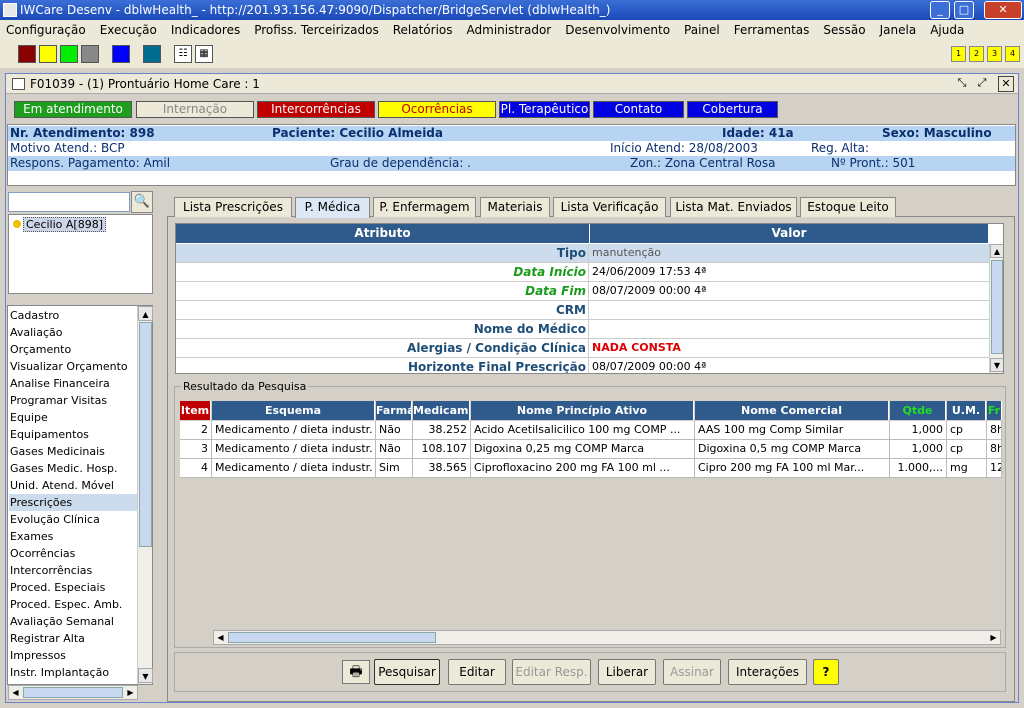  What do you see at coordinates (826, 672) in the screenshot?
I see `help-button: ?` at bounding box center [826, 672].